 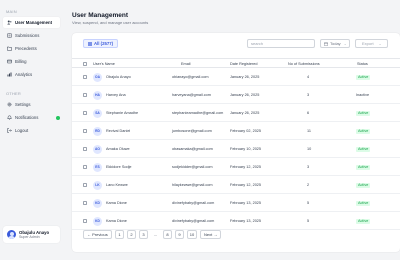 I want to click on column-header-email: Email, so click(x=186, y=64).